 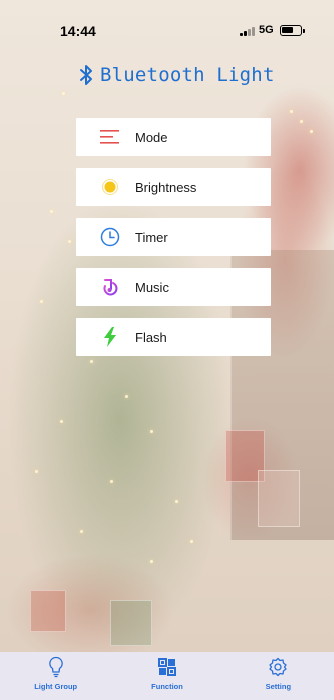 I want to click on tab-label: Light Group, so click(x=56, y=686).